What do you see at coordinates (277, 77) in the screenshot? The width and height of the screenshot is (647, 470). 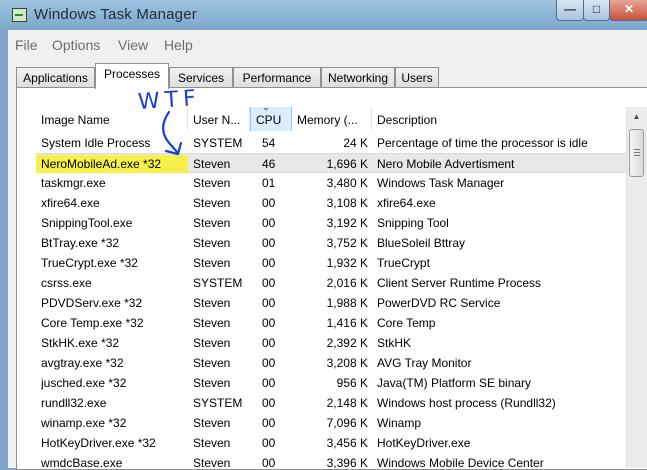 I see `tab-performance: Performance` at bounding box center [277, 77].